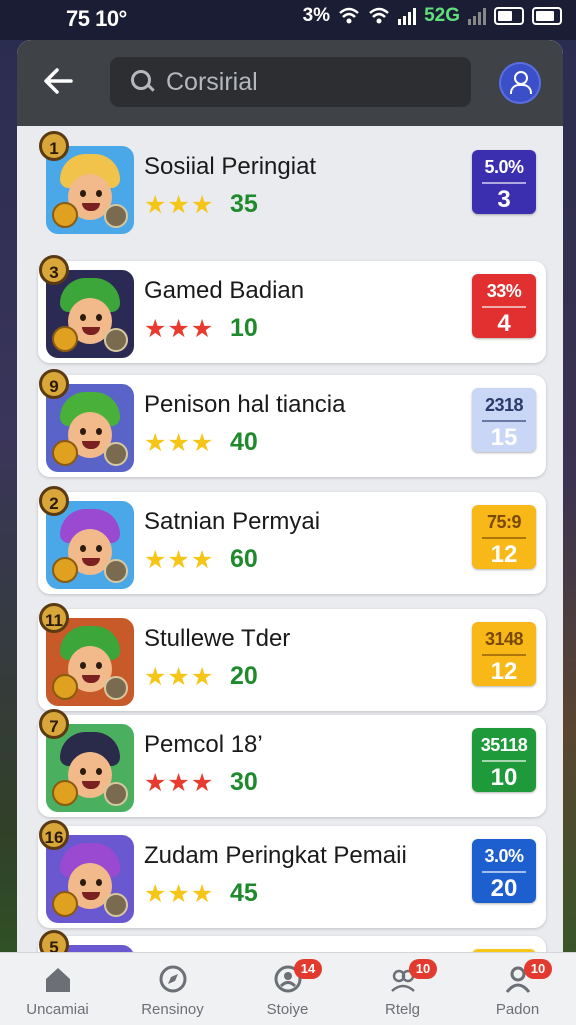  Describe the element at coordinates (96, 18) in the screenshot. I see `status-time: 75 10°` at that location.